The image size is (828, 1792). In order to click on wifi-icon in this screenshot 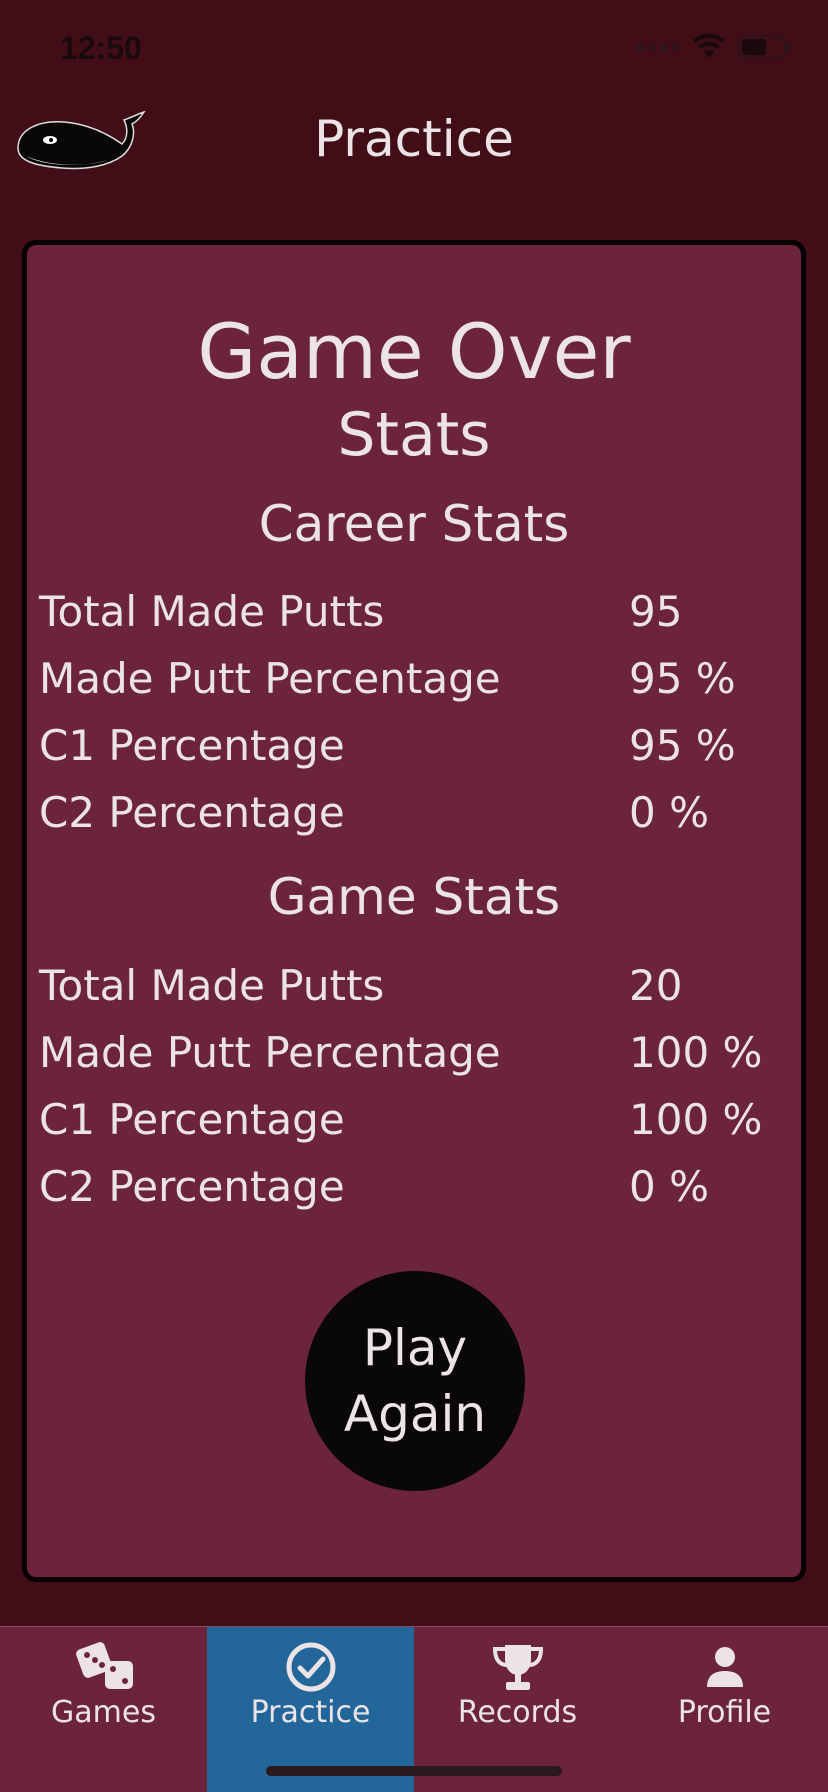, I will do `click(709, 46)`.